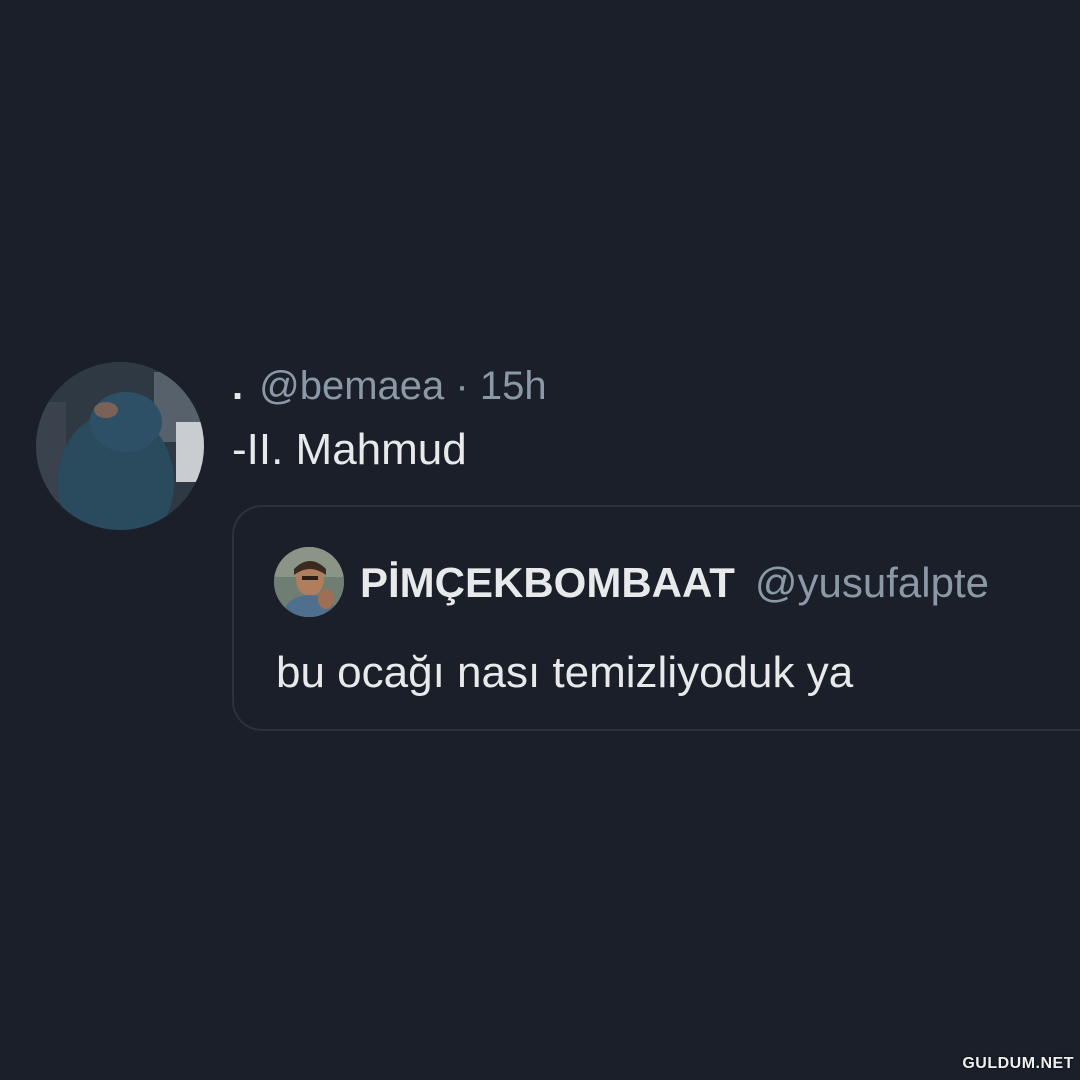 Image resolution: width=1080 pixels, height=1080 pixels. Describe the element at coordinates (309, 582) in the screenshot. I see `quoted-user-avatar` at that location.